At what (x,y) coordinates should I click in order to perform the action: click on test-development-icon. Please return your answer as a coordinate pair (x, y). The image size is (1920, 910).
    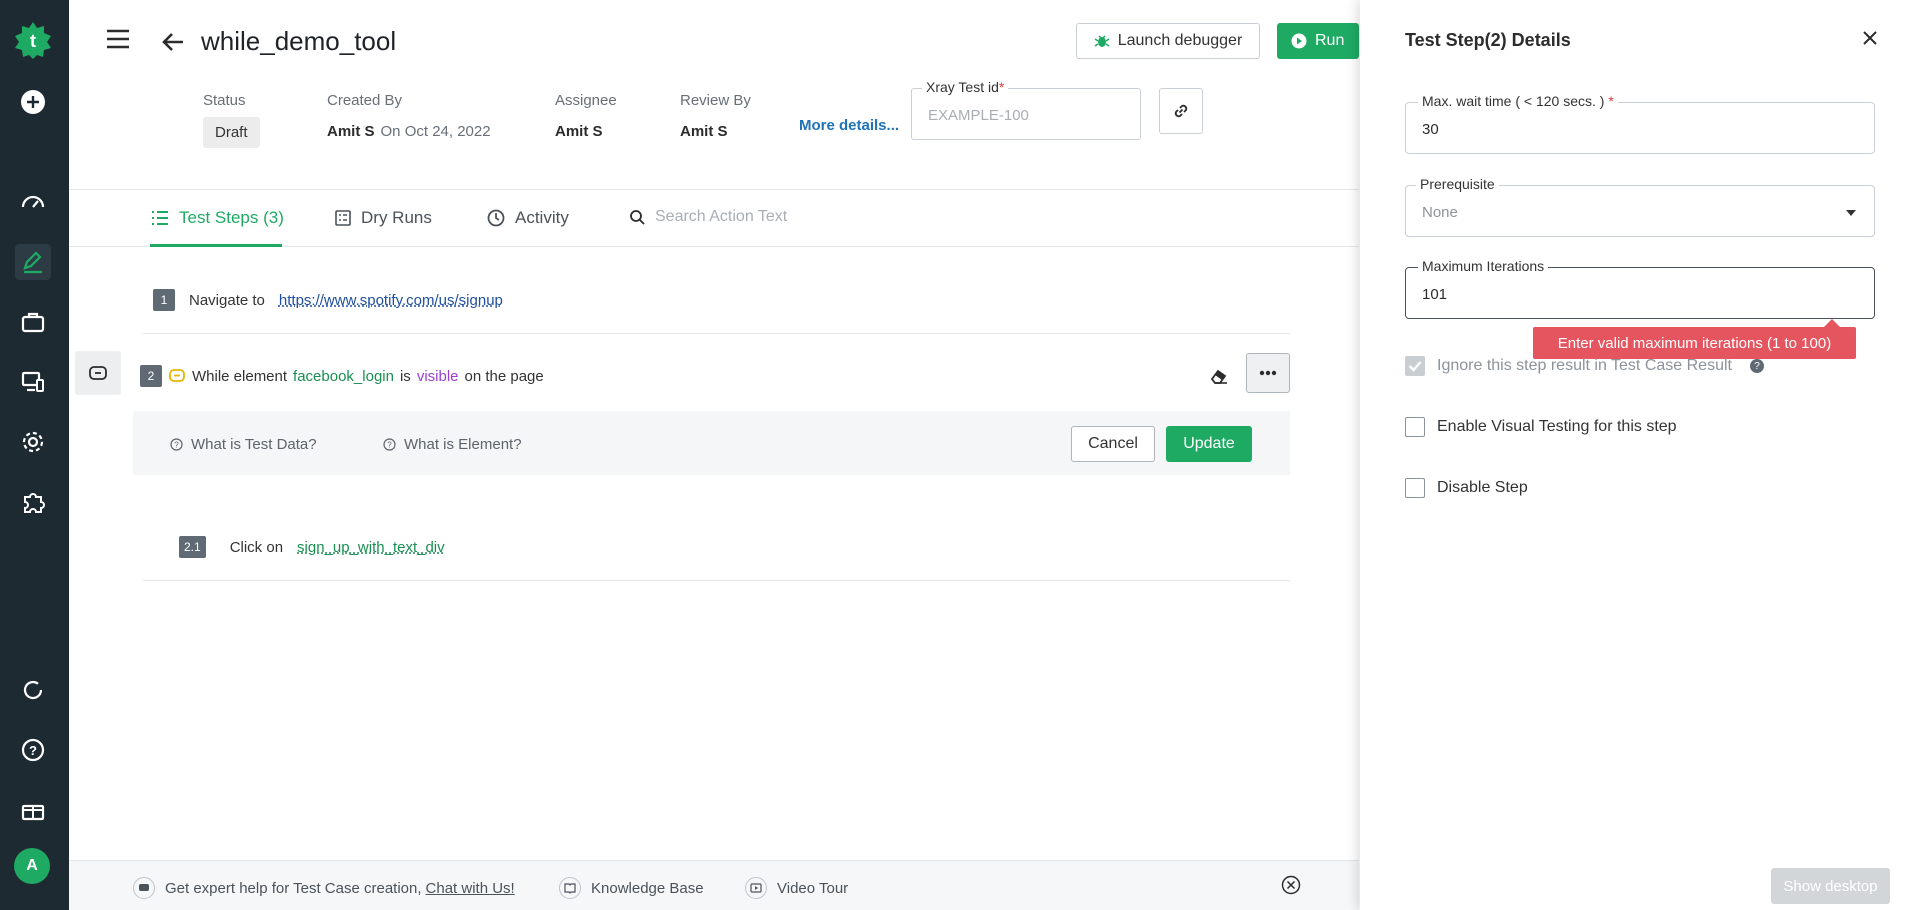
    Looking at the image, I should click on (33, 262).